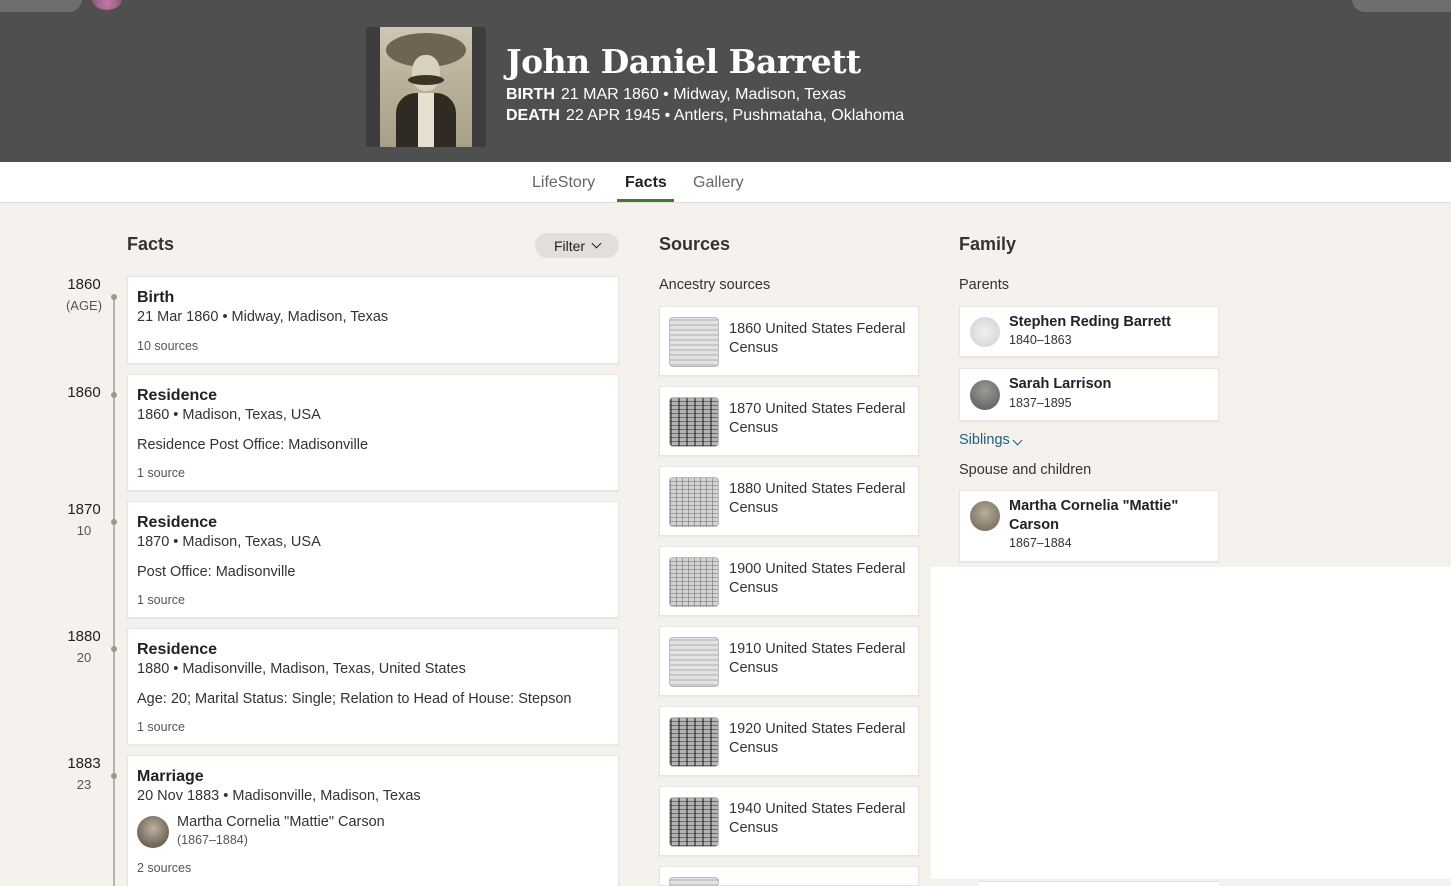 The width and height of the screenshot is (1451, 886). I want to click on fact-source-count: 2 sources, so click(164, 868).